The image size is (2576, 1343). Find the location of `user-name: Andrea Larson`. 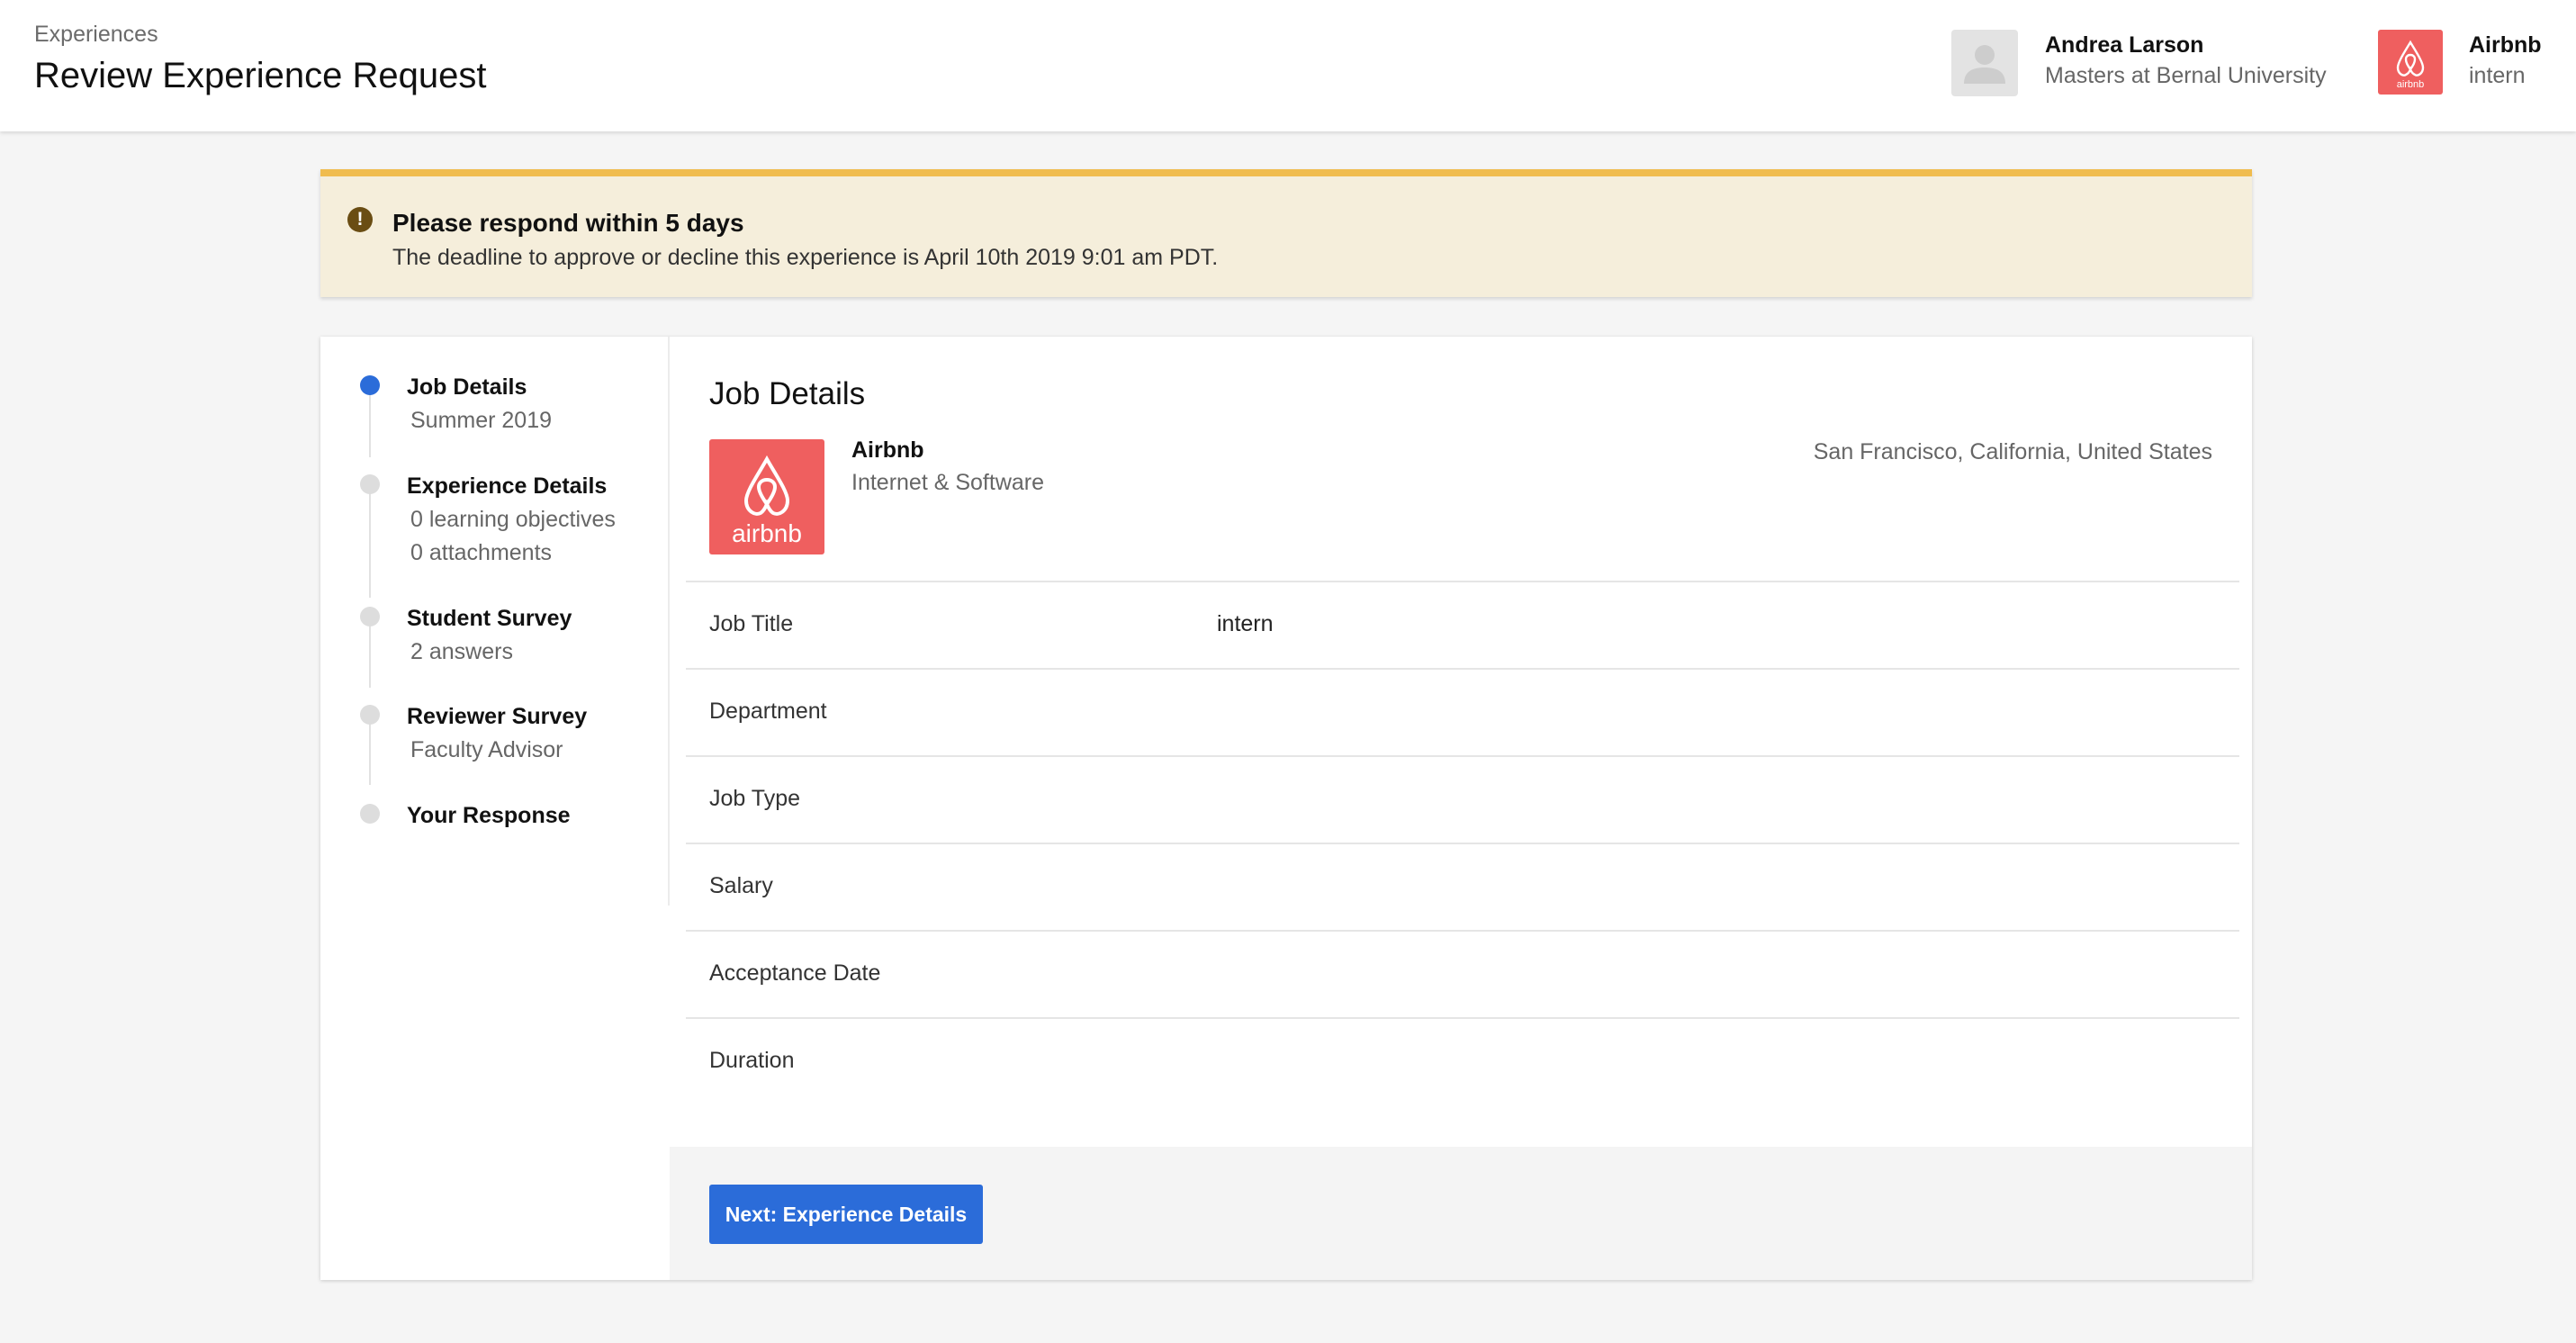

user-name: Andrea Larson is located at coordinates (2124, 45).